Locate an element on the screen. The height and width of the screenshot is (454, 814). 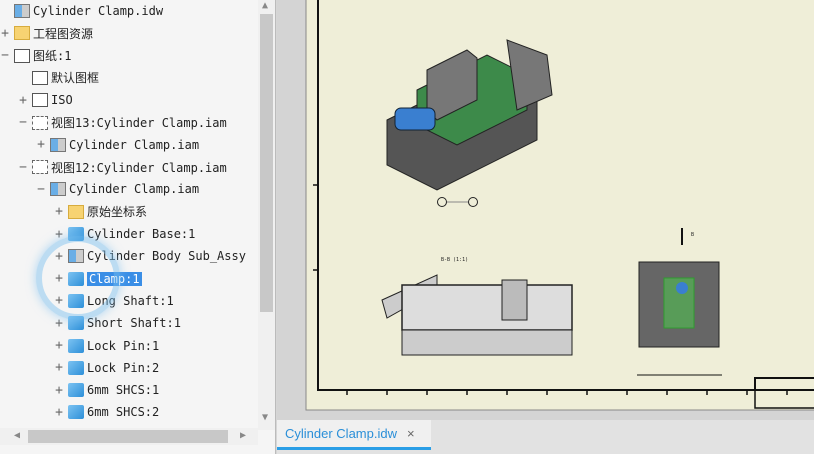
browser-item: − 视图13:Cylinder Clamp.iam is located at coordinates (122, 123).